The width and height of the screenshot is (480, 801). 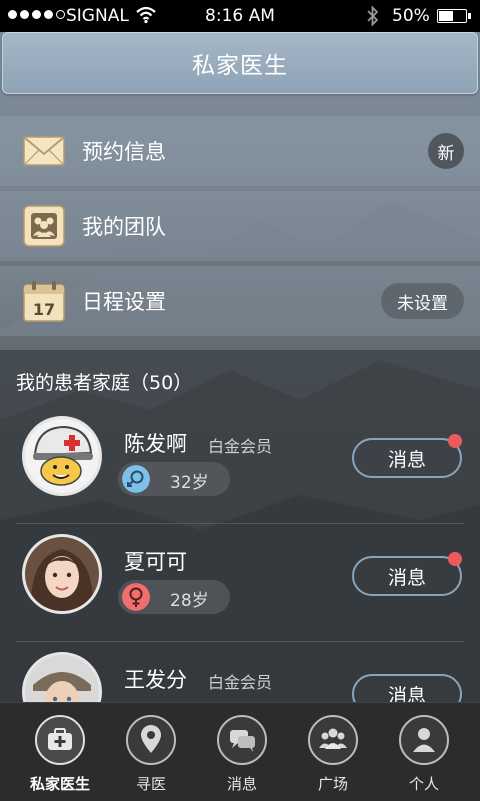 I want to click on calendar-icon: 17, so click(x=44, y=301).